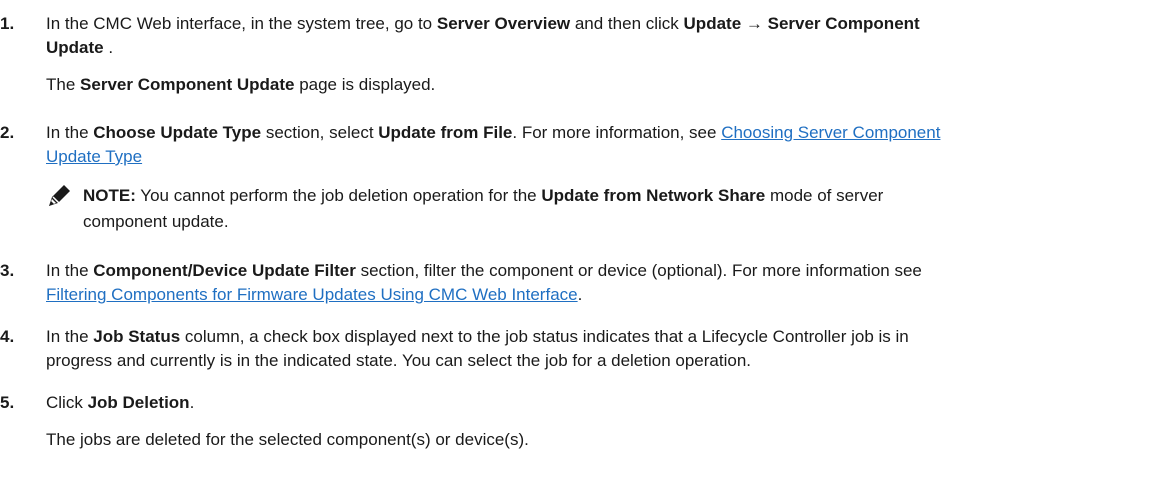 Image resolution: width=1172 pixels, height=484 pixels. I want to click on link-choosing-server-component-update-type-cont: Update Type, so click(94, 156).